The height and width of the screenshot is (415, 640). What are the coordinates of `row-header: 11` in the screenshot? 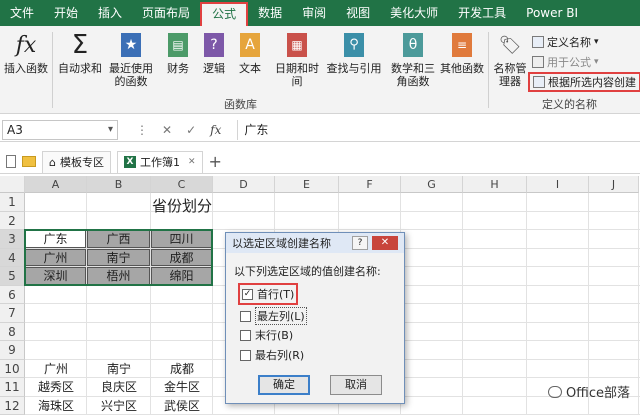 It's located at (12, 387).